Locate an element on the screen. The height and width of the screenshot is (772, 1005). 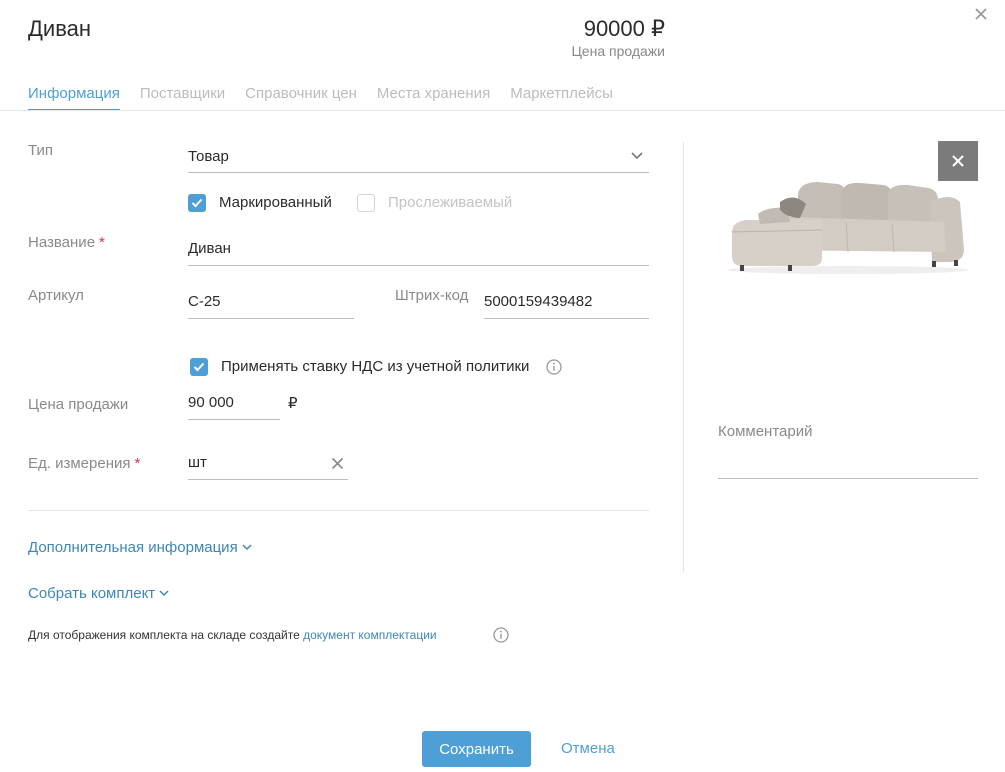
barcode-input: 5000159439482 is located at coordinates (566, 306).